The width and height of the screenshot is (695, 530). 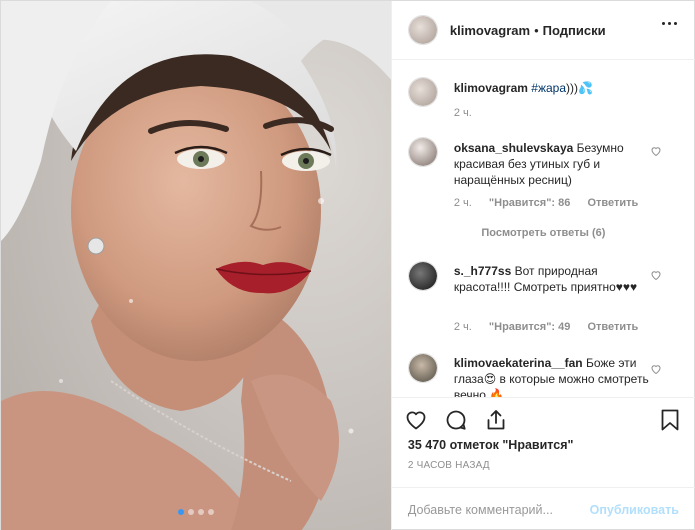 I want to click on bookmark-icon, so click(x=670, y=420).